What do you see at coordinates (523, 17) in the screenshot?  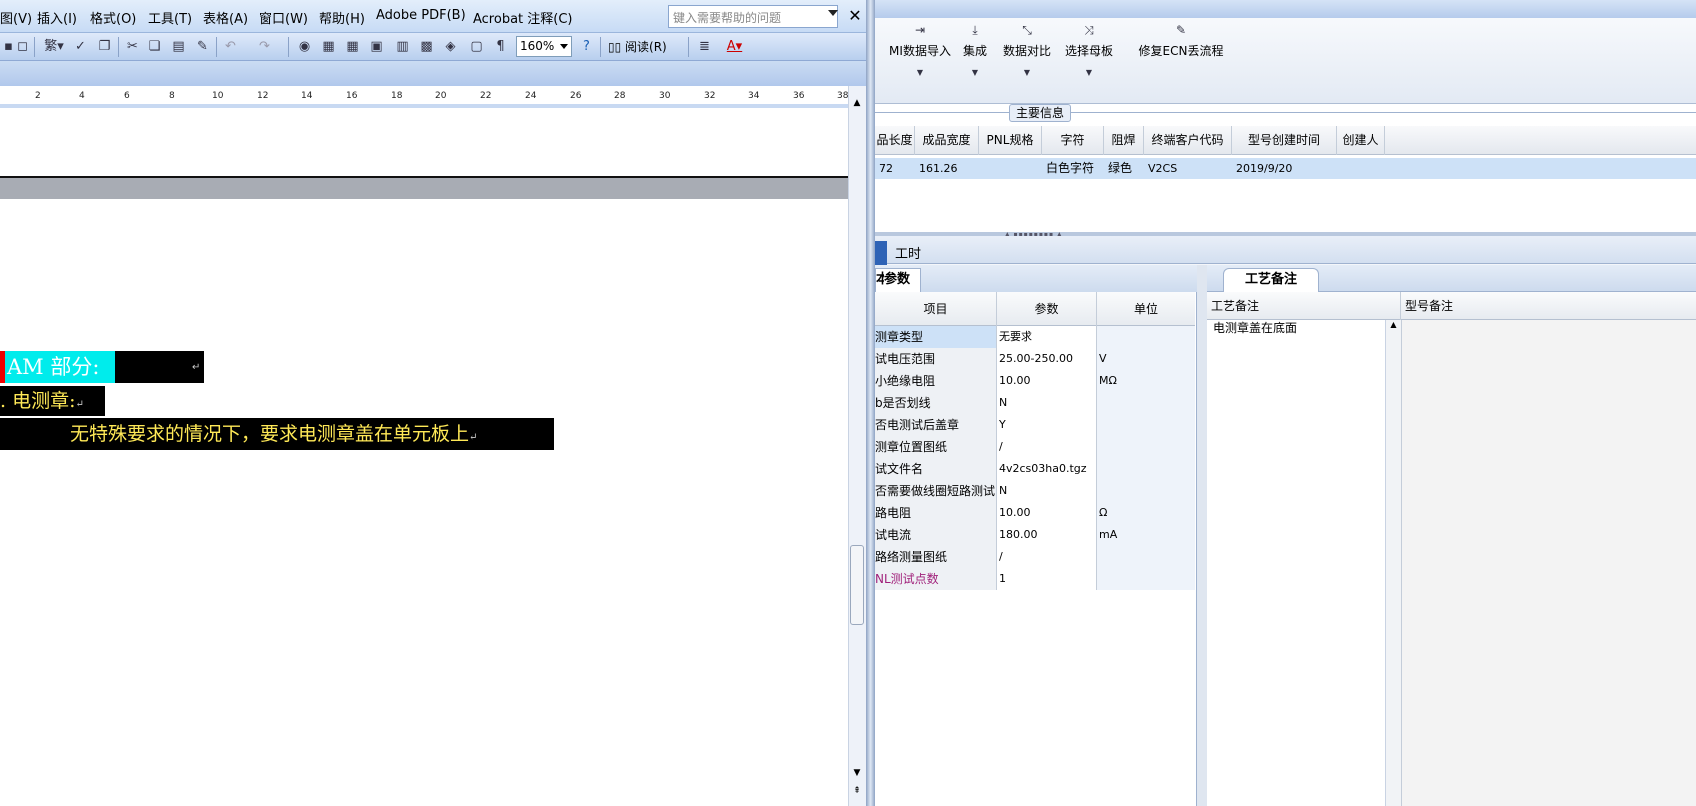 I see `menu-acrobat-comment: Acrobat 注释(C)` at bounding box center [523, 17].